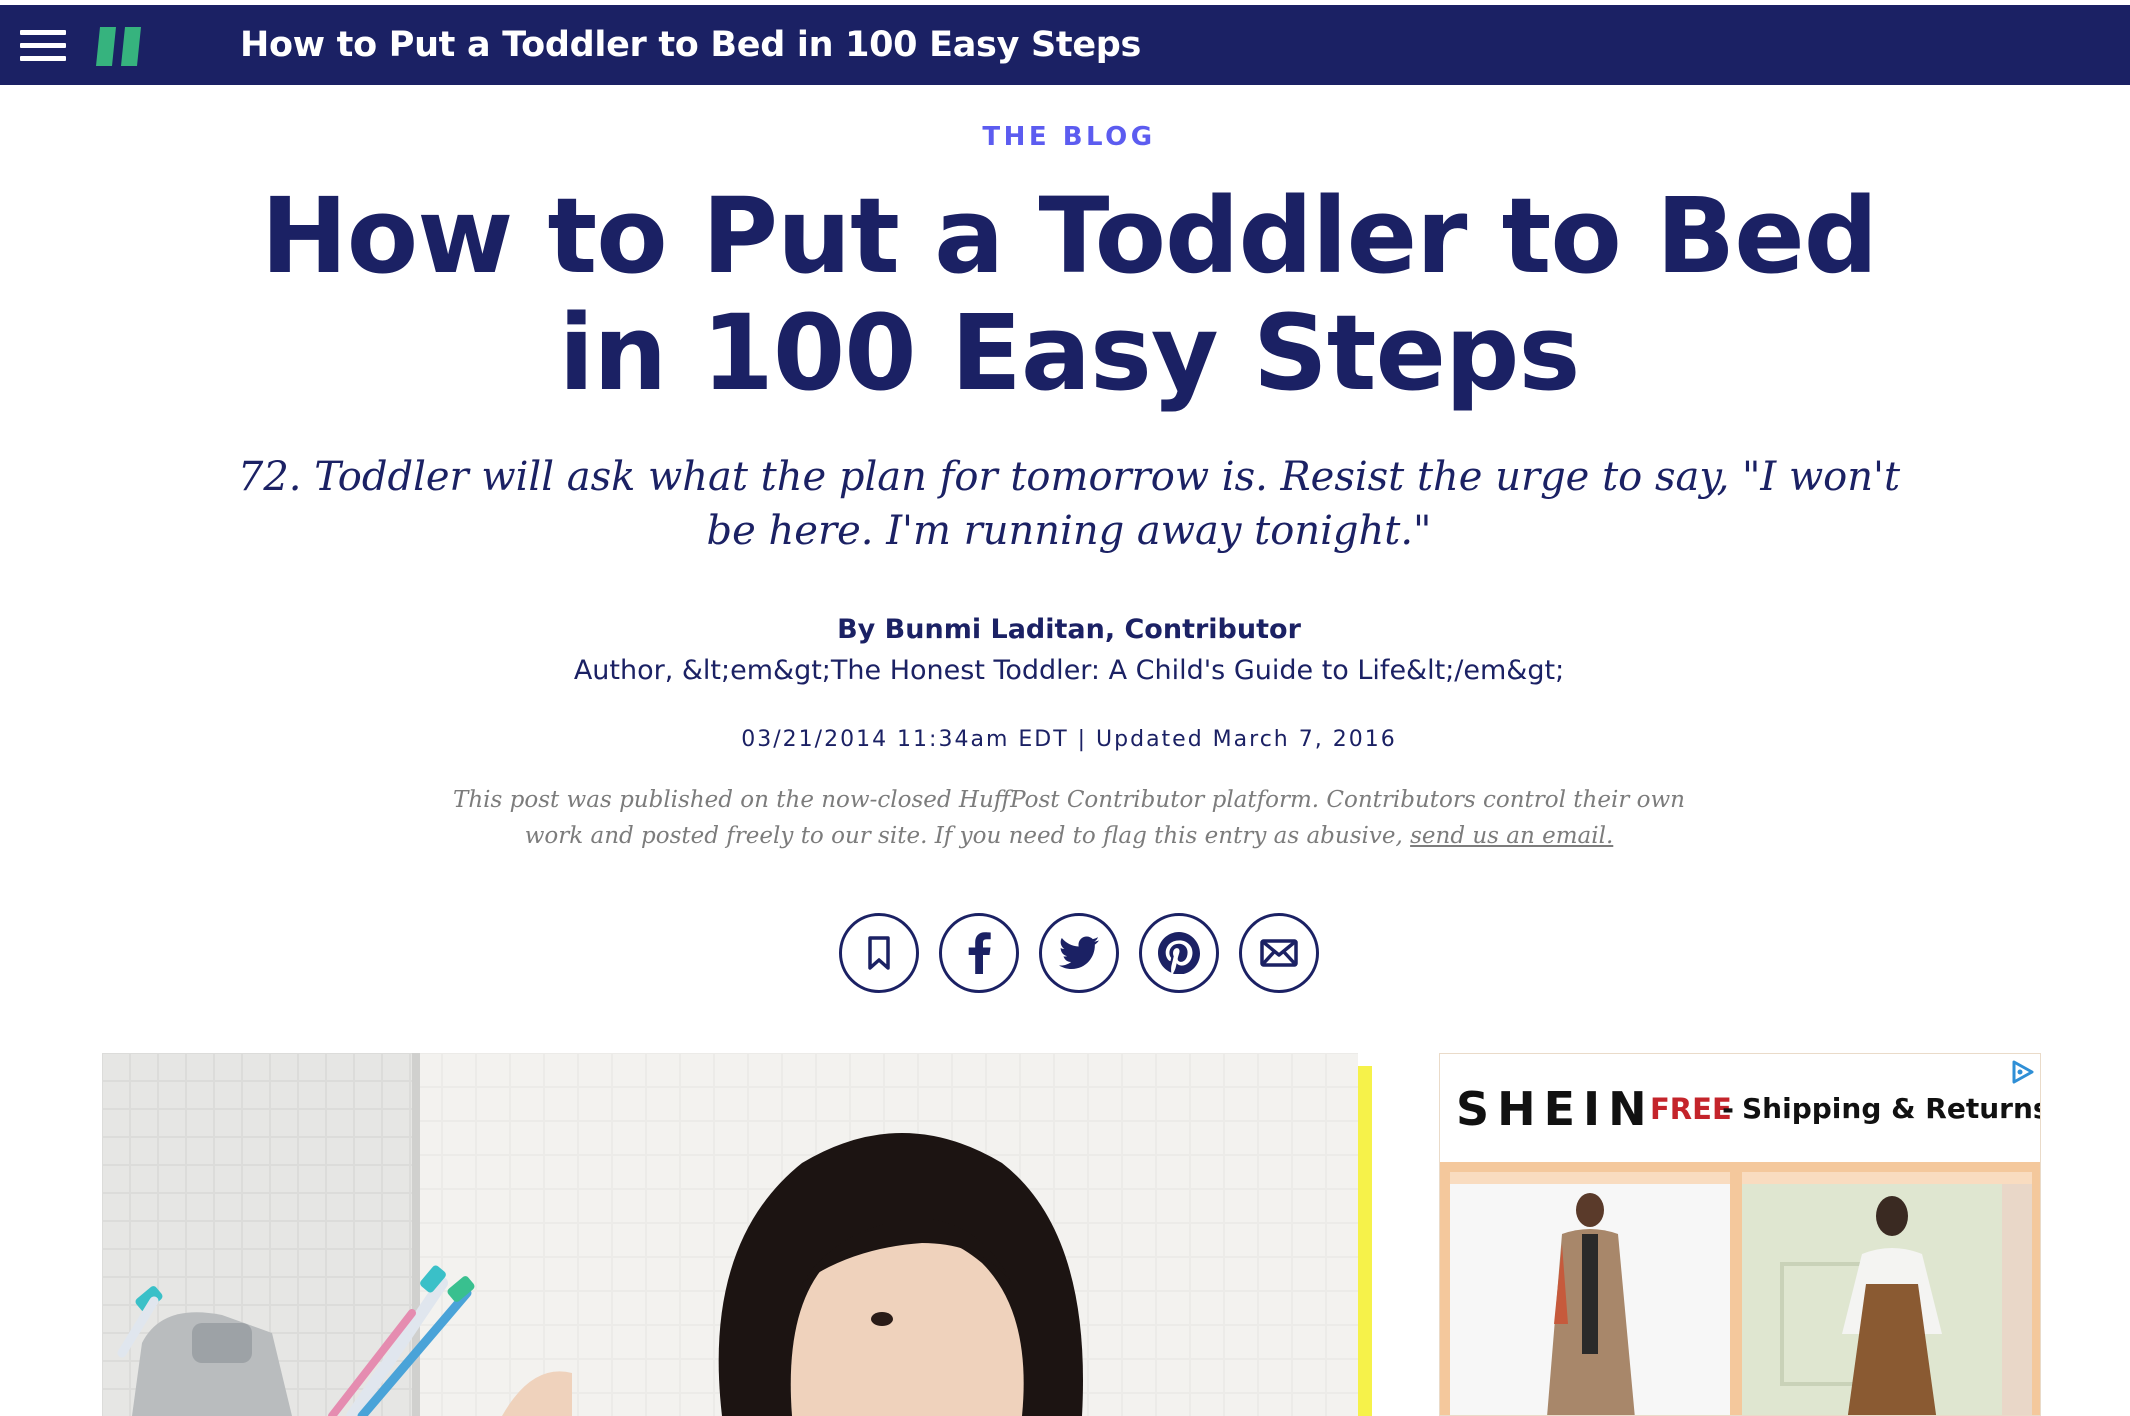 This screenshot has width=2130, height=1416. Describe the element at coordinates (1691, 1109) in the screenshot. I see `ad-free-label: FREE` at that location.